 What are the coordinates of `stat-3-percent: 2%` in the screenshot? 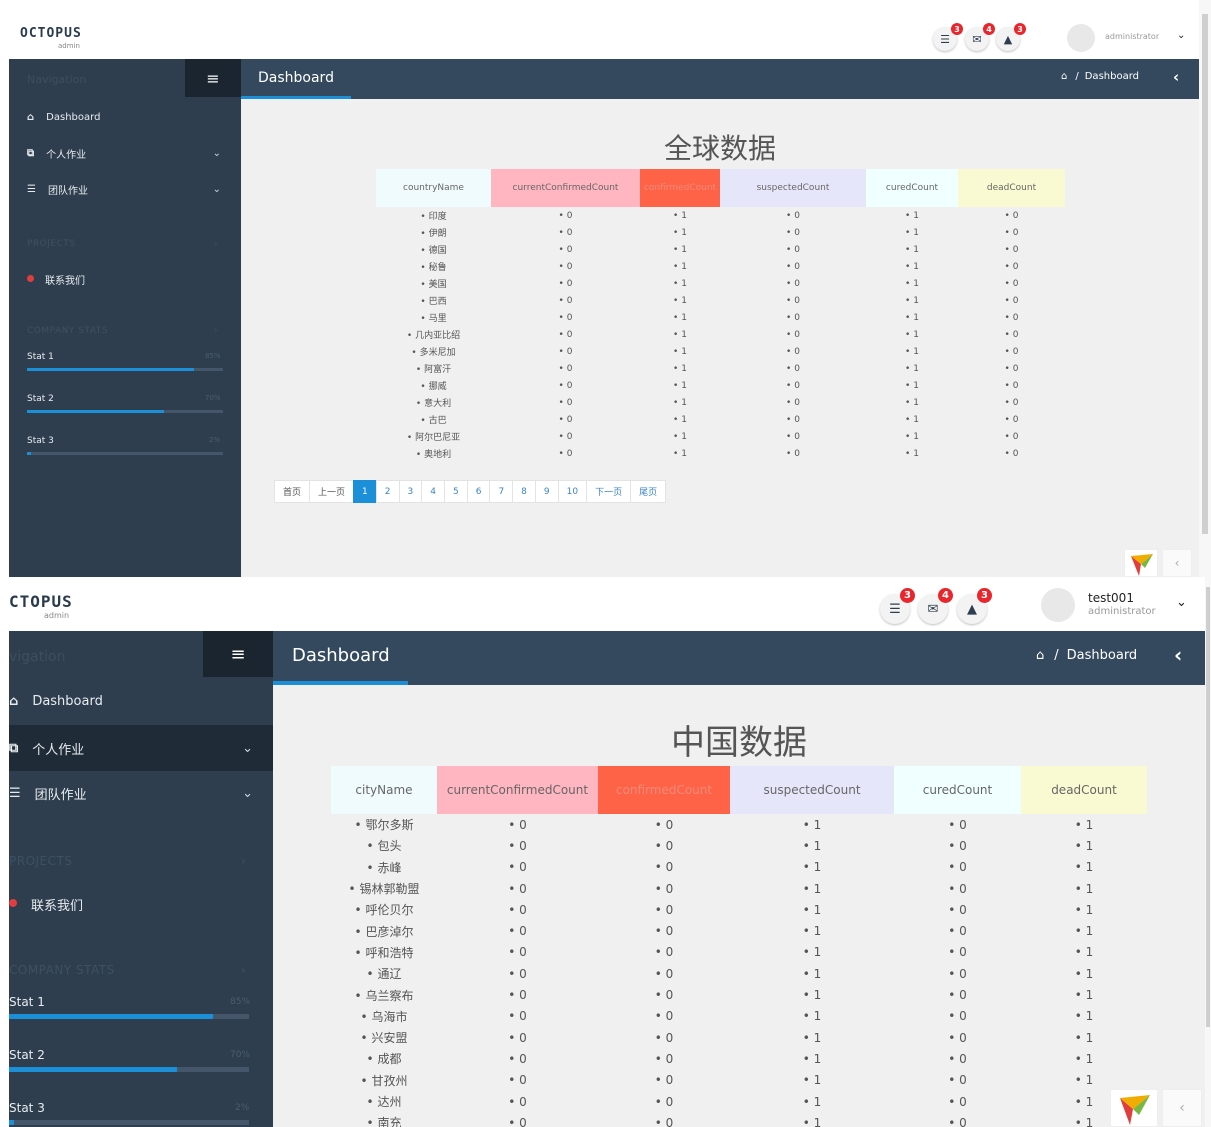 It's located at (215, 440).